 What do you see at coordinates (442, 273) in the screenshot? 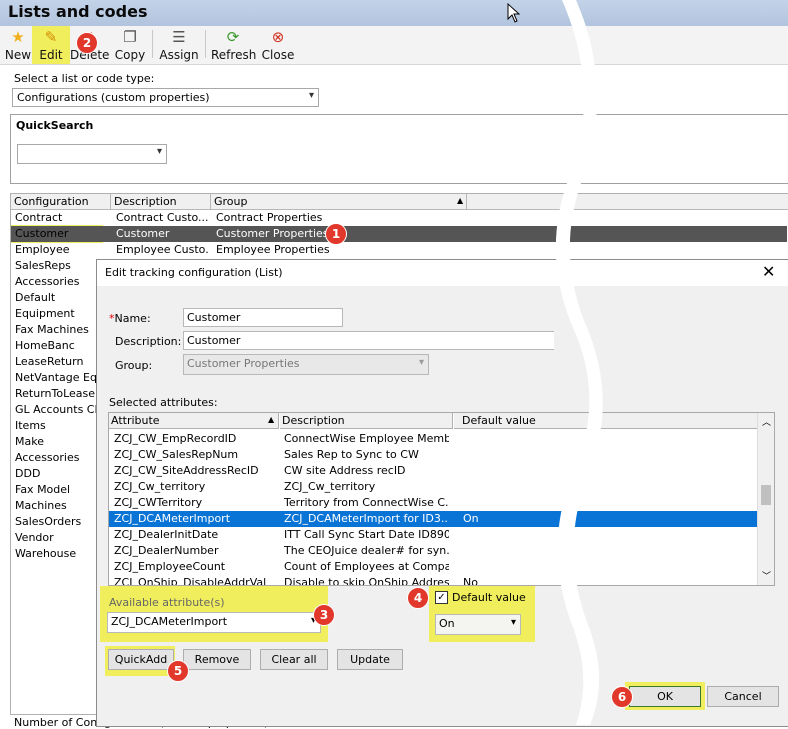
I see `dialog-titlebar: Edit tracking configuration (List) ✕` at bounding box center [442, 273].